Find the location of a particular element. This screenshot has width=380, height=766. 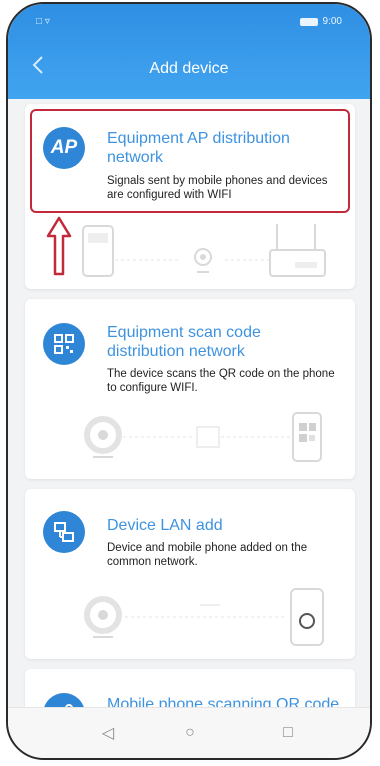

nav-back-button: ◁ is located at coordinates (108, 733).